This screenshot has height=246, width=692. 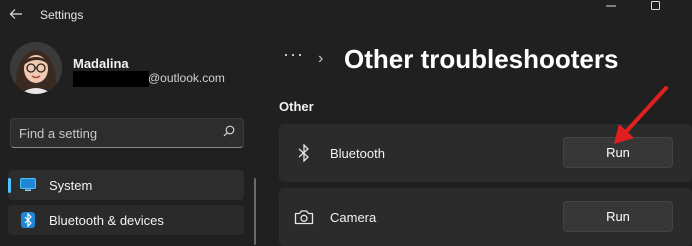 What do you see at coordinates (36, 68) in the screenshot?
I see `avatar` at bounding box center [36, 68].